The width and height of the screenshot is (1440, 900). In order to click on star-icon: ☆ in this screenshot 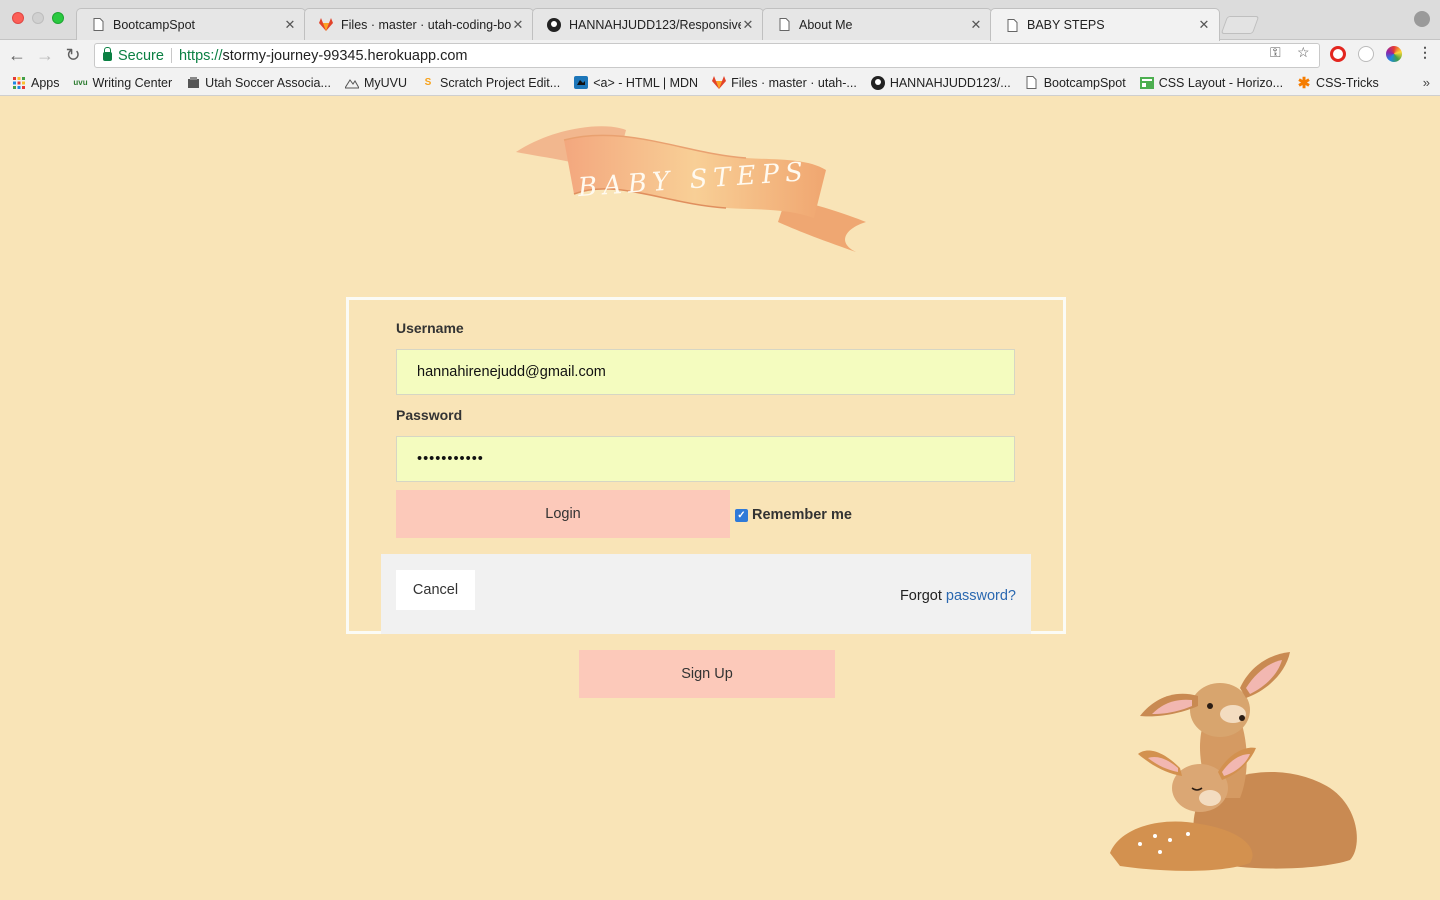, I will do `click(1303, 52)`.